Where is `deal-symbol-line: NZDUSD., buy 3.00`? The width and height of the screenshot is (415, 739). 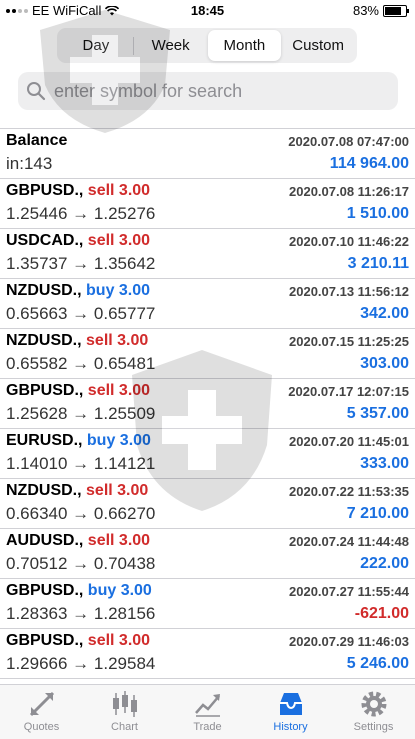 deal-symbol-line: NZDUSD., buy 3.00 is located at coordinates (78, 291).